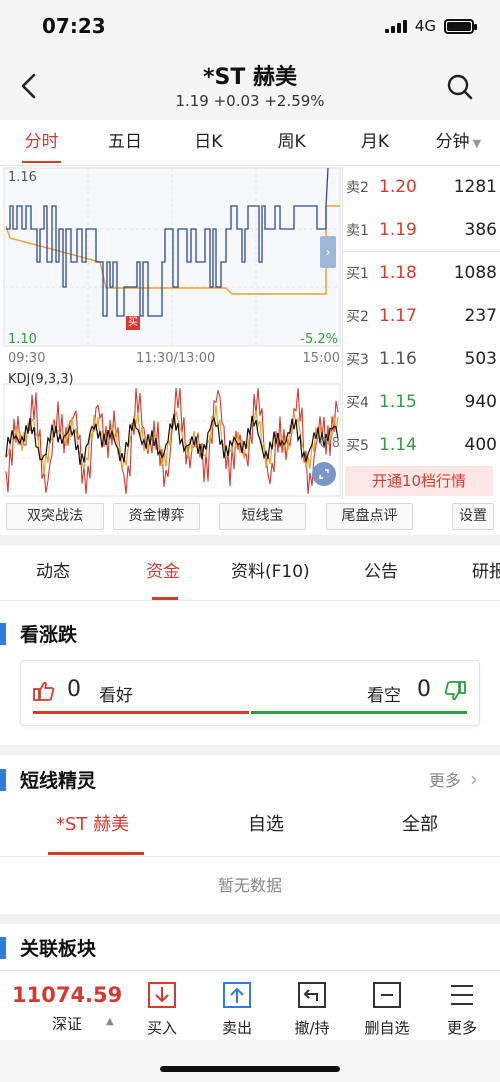 The image size is (500, 1082). Describe the element at coordinates (133, 323) in the screenshot. I see `buy-marker: 买` at that location.